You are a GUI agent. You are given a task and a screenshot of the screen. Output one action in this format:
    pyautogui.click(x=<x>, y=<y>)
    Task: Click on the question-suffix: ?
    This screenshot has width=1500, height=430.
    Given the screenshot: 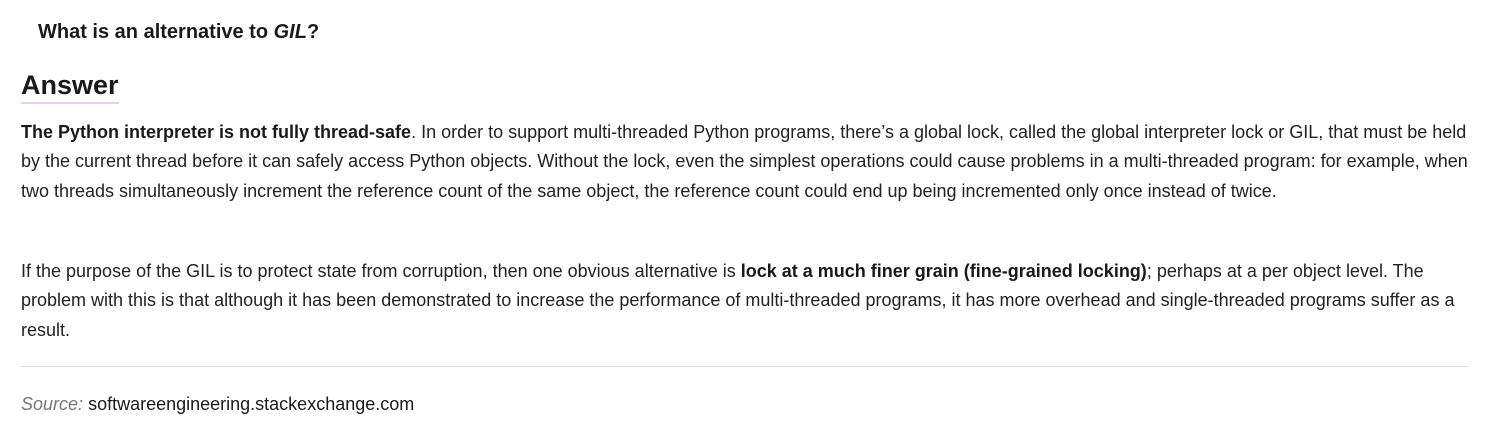 What is the action you would take?
    pyautogui.click(x=313, y=32)
    